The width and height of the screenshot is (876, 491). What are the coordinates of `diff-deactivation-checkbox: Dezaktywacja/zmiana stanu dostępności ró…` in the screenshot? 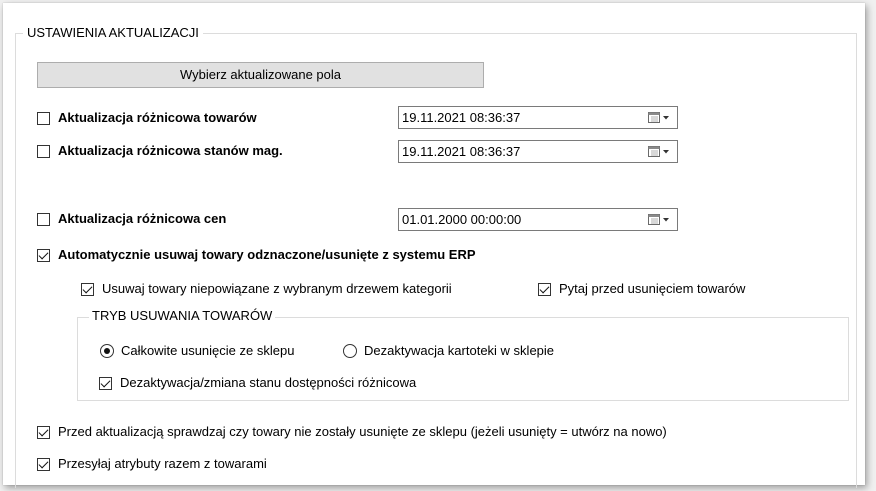 It's located at (257, 383).